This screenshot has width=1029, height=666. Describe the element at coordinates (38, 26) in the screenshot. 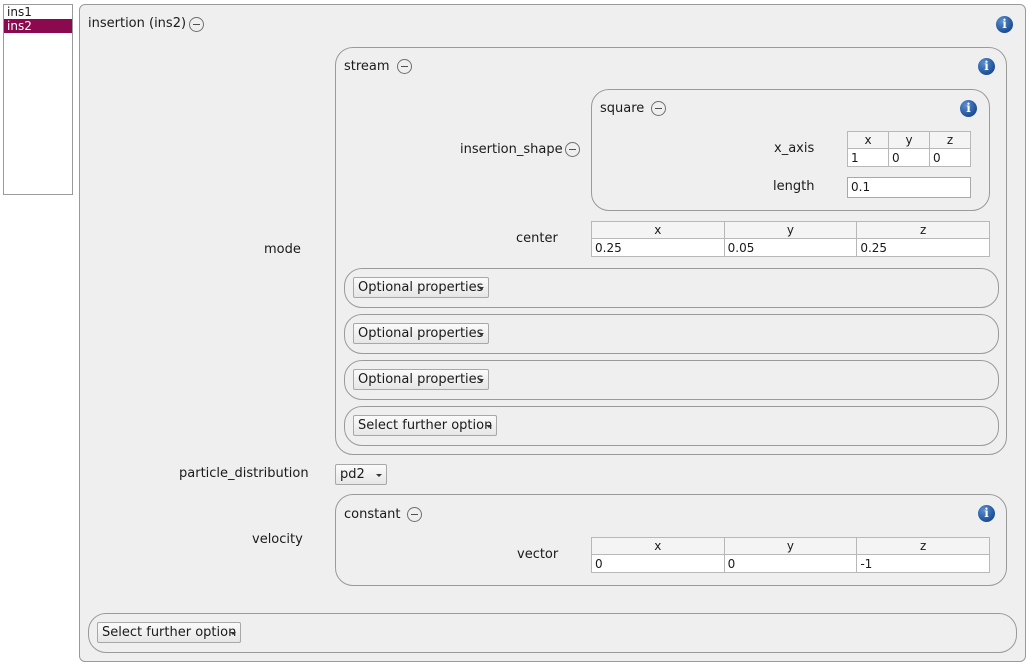

I see `list-item-ins2: ins2` at that location.